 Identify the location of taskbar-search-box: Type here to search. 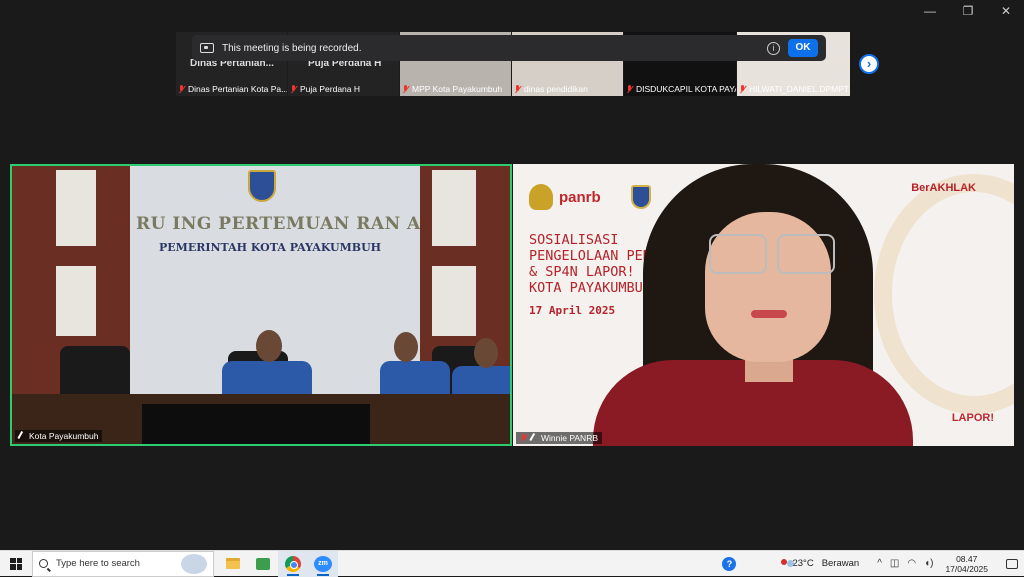
(123, 563).